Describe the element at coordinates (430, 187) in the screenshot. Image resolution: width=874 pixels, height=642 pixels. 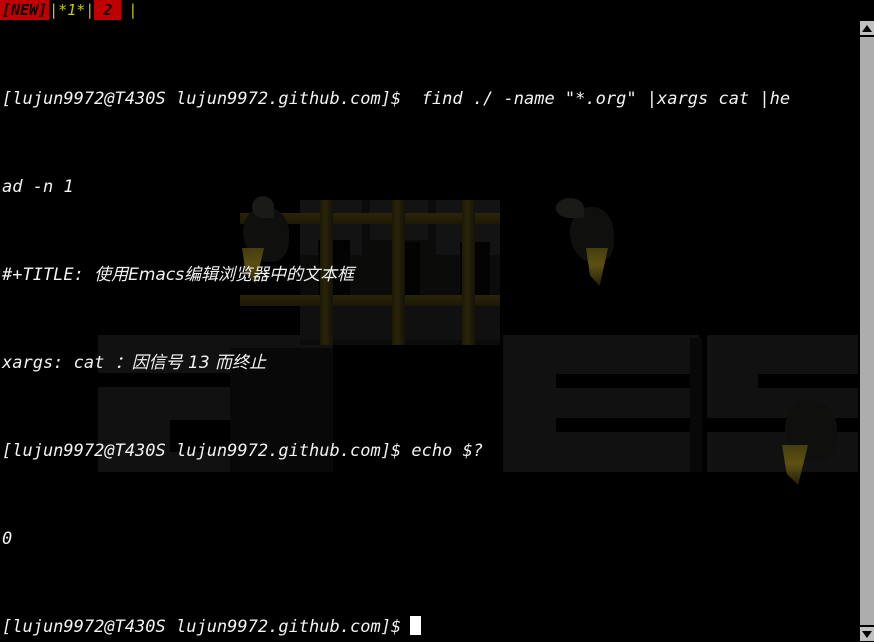
I see `terminal-line: ad -n 1` at that location.